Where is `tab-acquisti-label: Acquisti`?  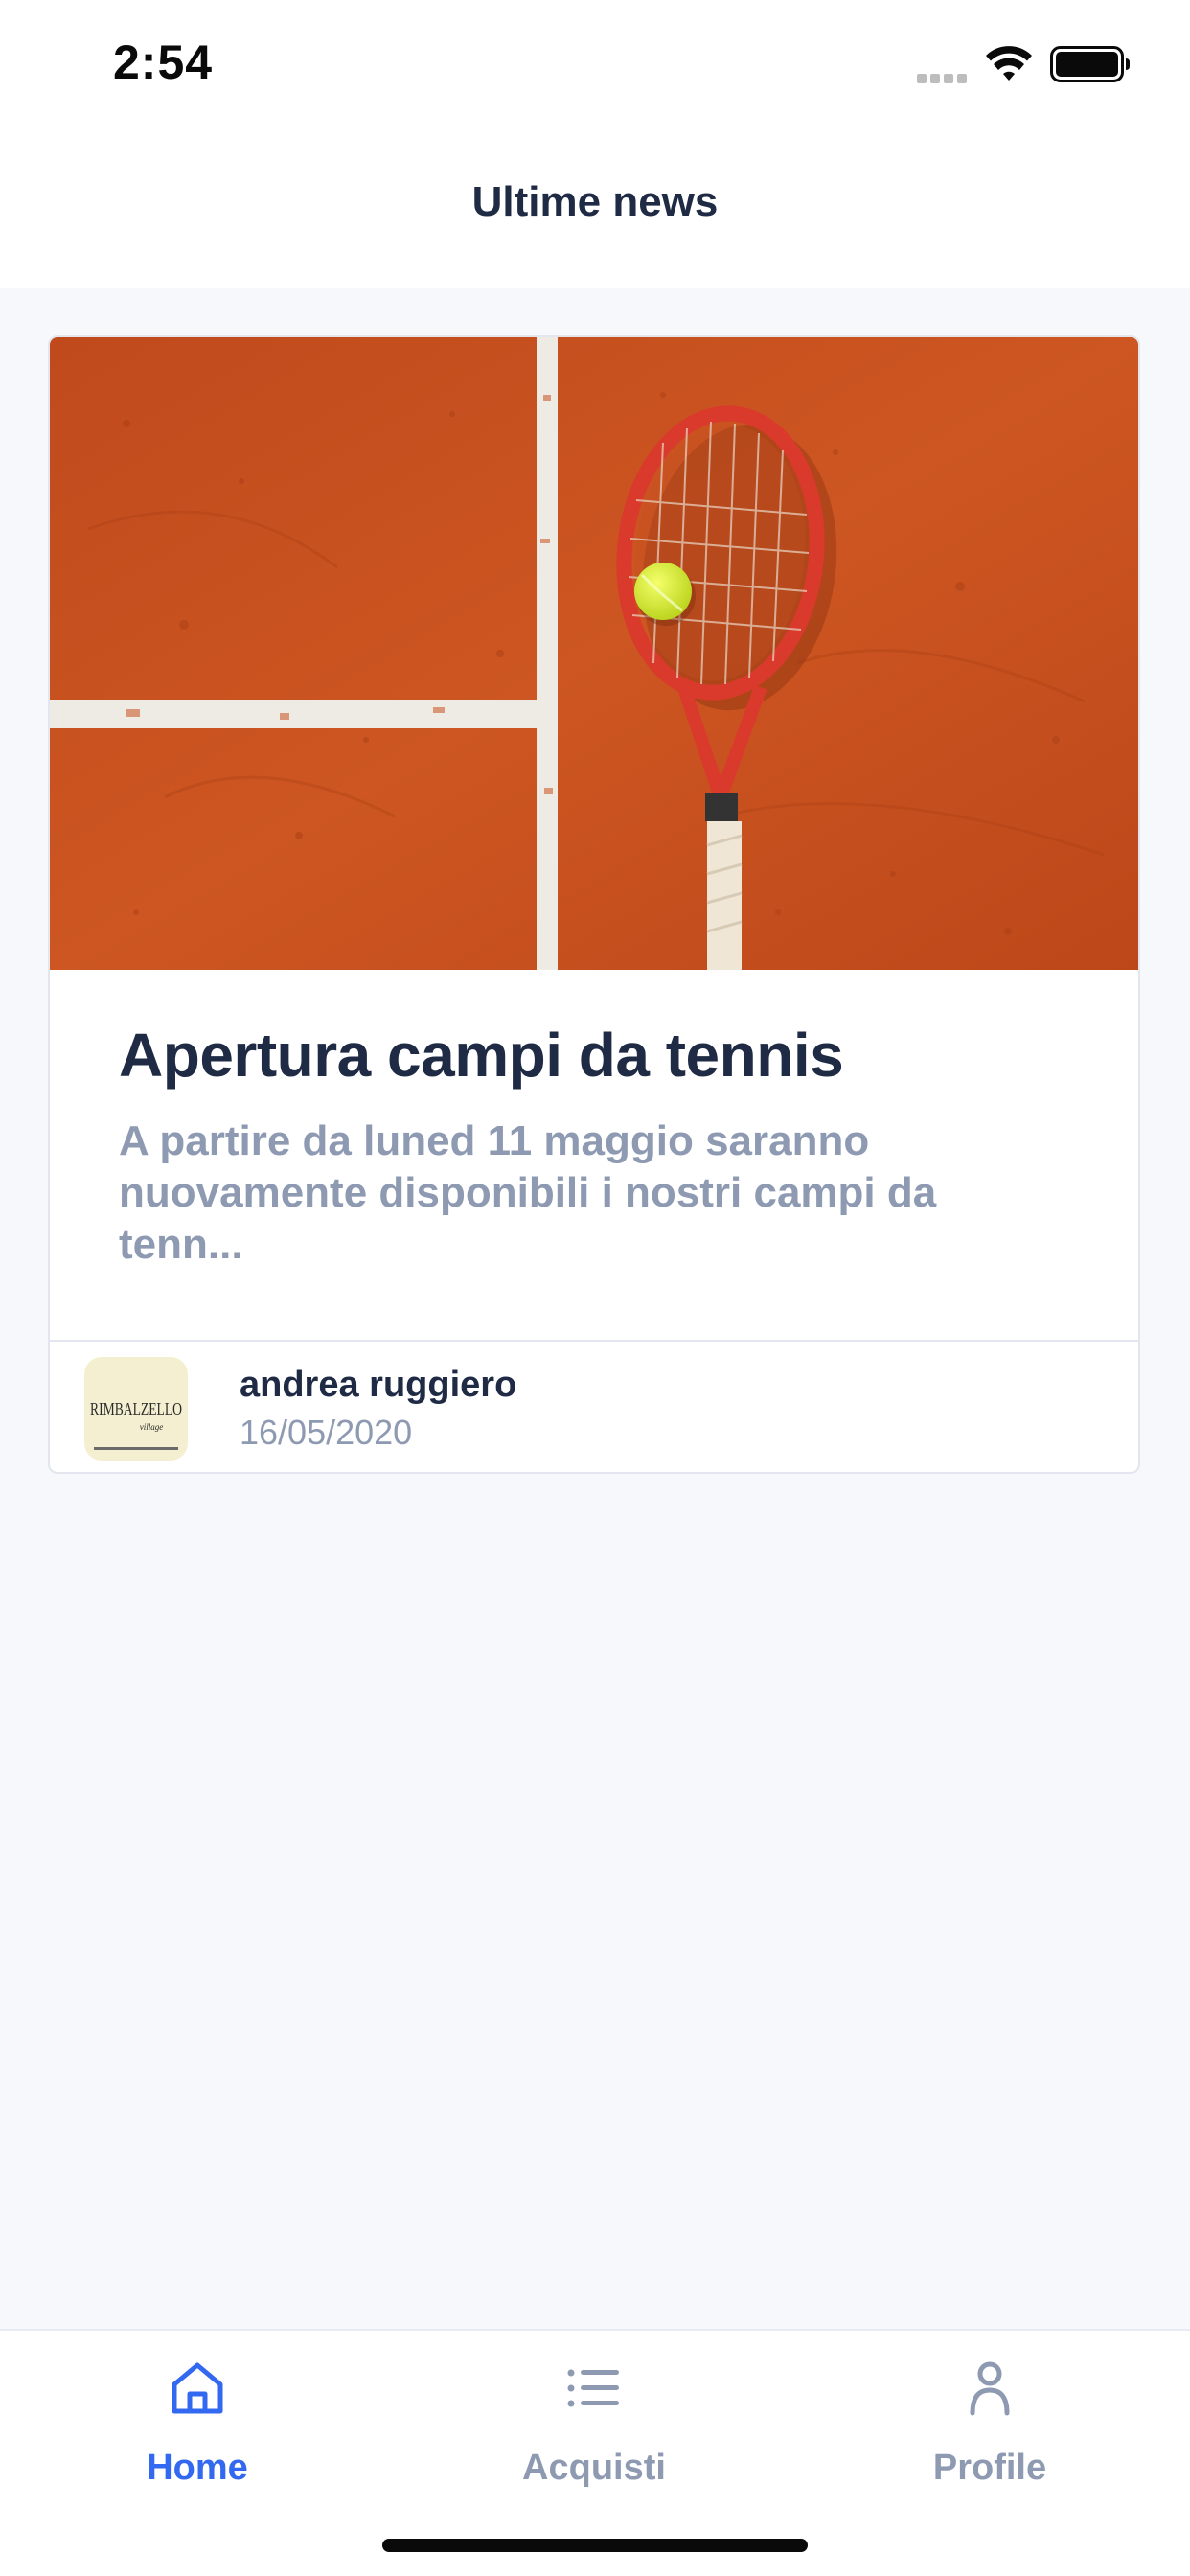 tab-acquisti-label: Acquisti is located at coordinates (594, 2468).